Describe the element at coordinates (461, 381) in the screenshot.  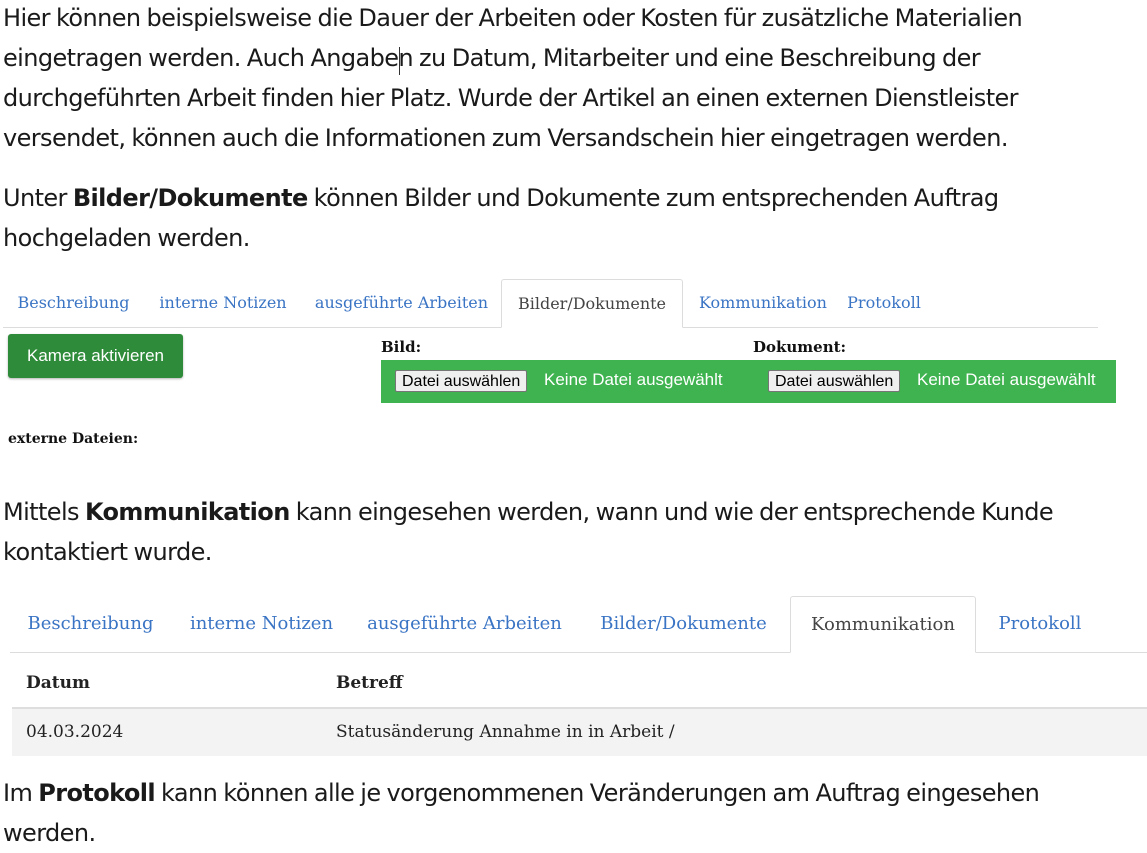
I see `image-file-button: Datei auswählen` at that location.